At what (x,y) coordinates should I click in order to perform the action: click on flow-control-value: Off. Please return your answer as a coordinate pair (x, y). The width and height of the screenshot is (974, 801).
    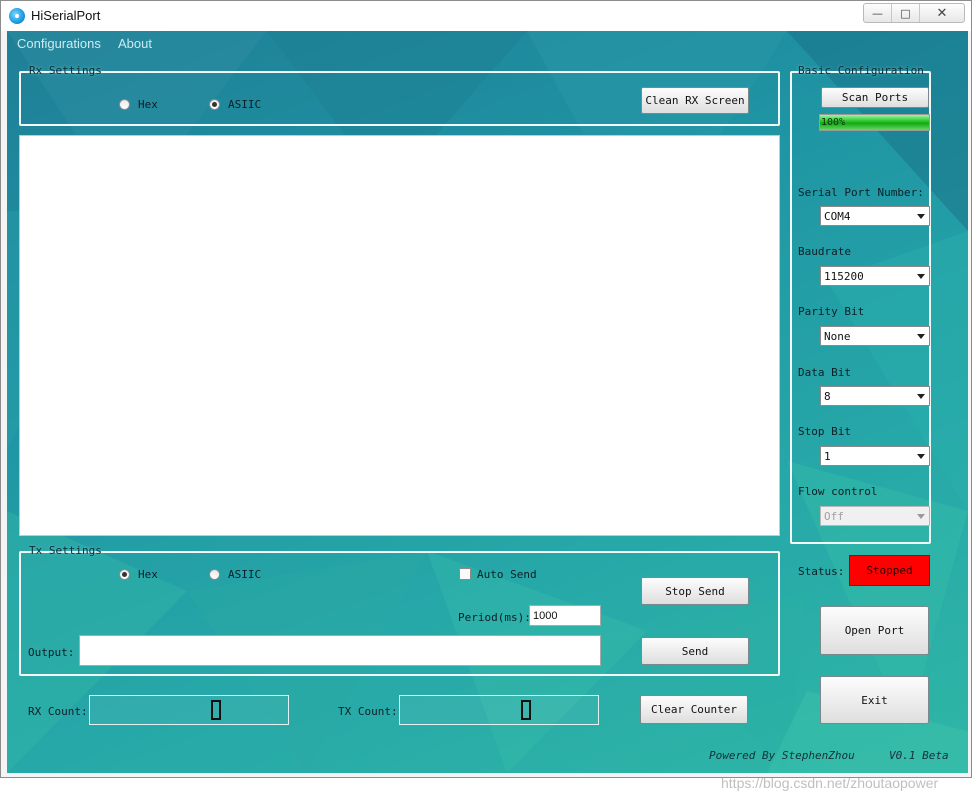
    Looking at the image, I should click on (834, 516).